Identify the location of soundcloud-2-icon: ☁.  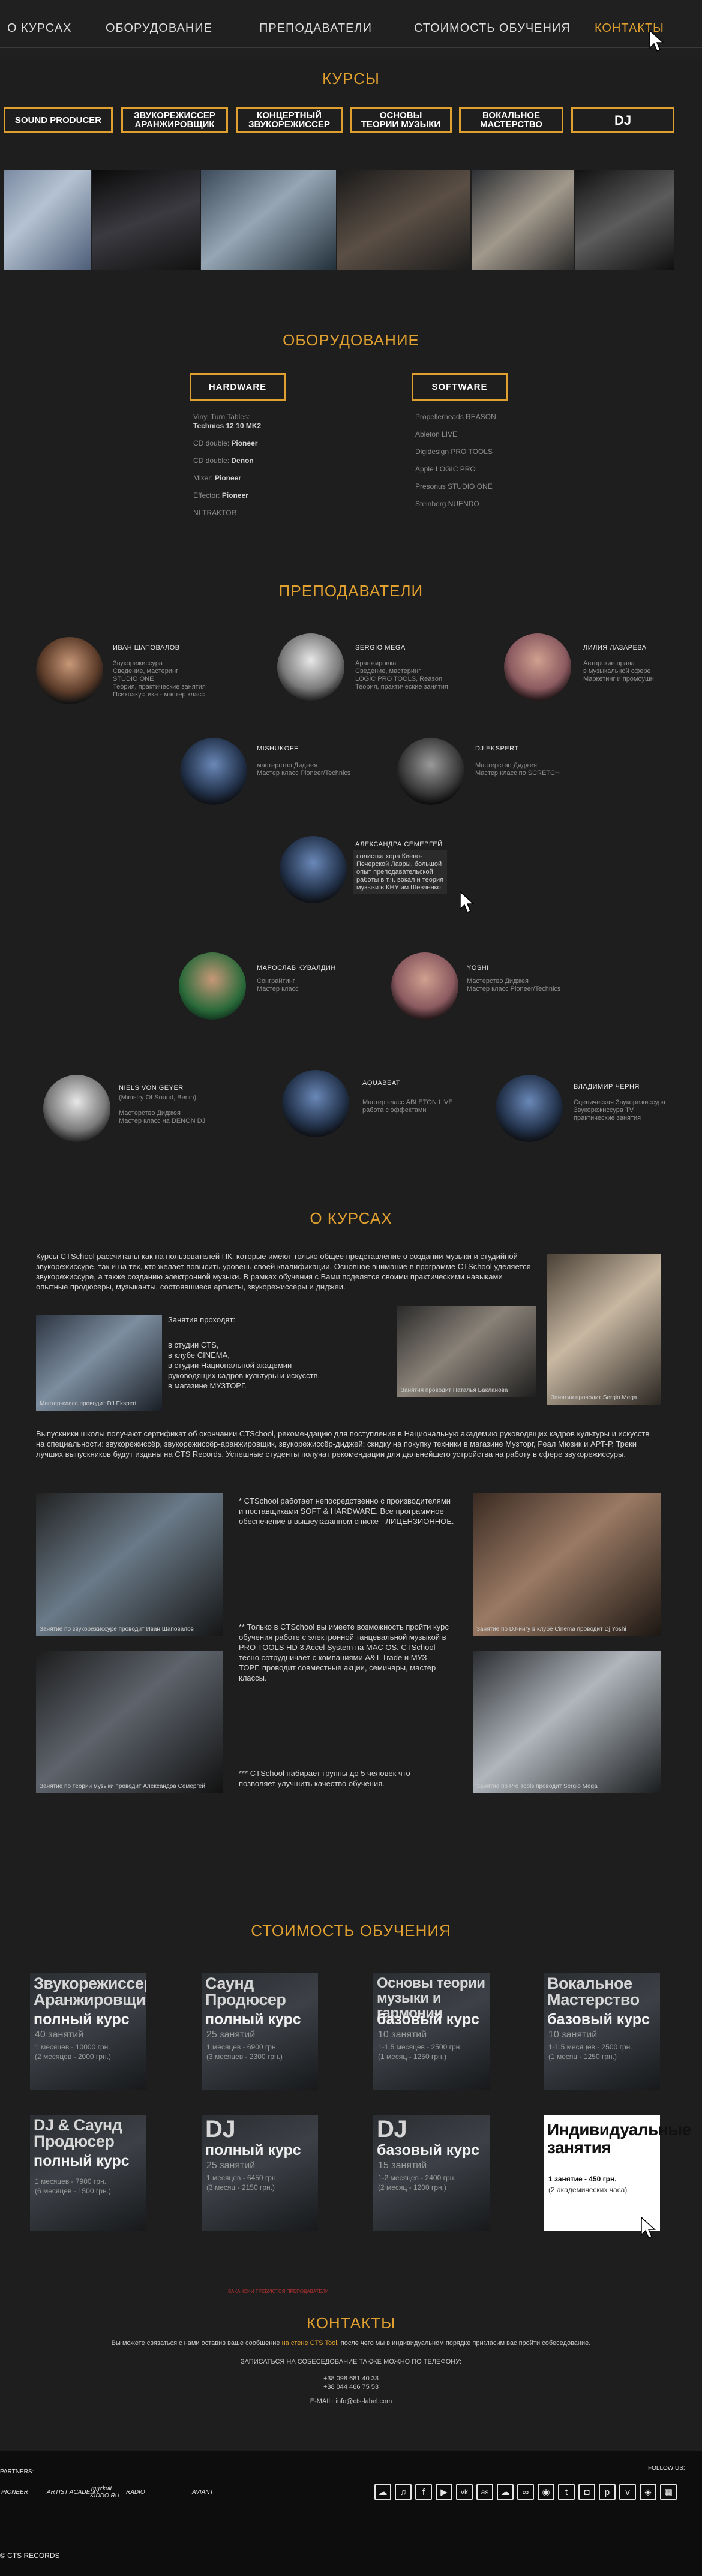
(505, 2492).